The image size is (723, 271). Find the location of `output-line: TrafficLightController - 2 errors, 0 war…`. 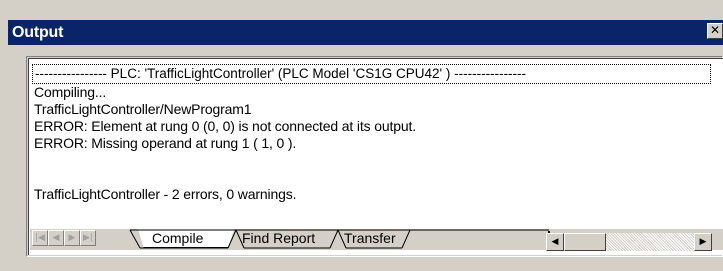

output-line: TrafficLightController - 2 errors, 0 war… is located at coordinates (165, 194).